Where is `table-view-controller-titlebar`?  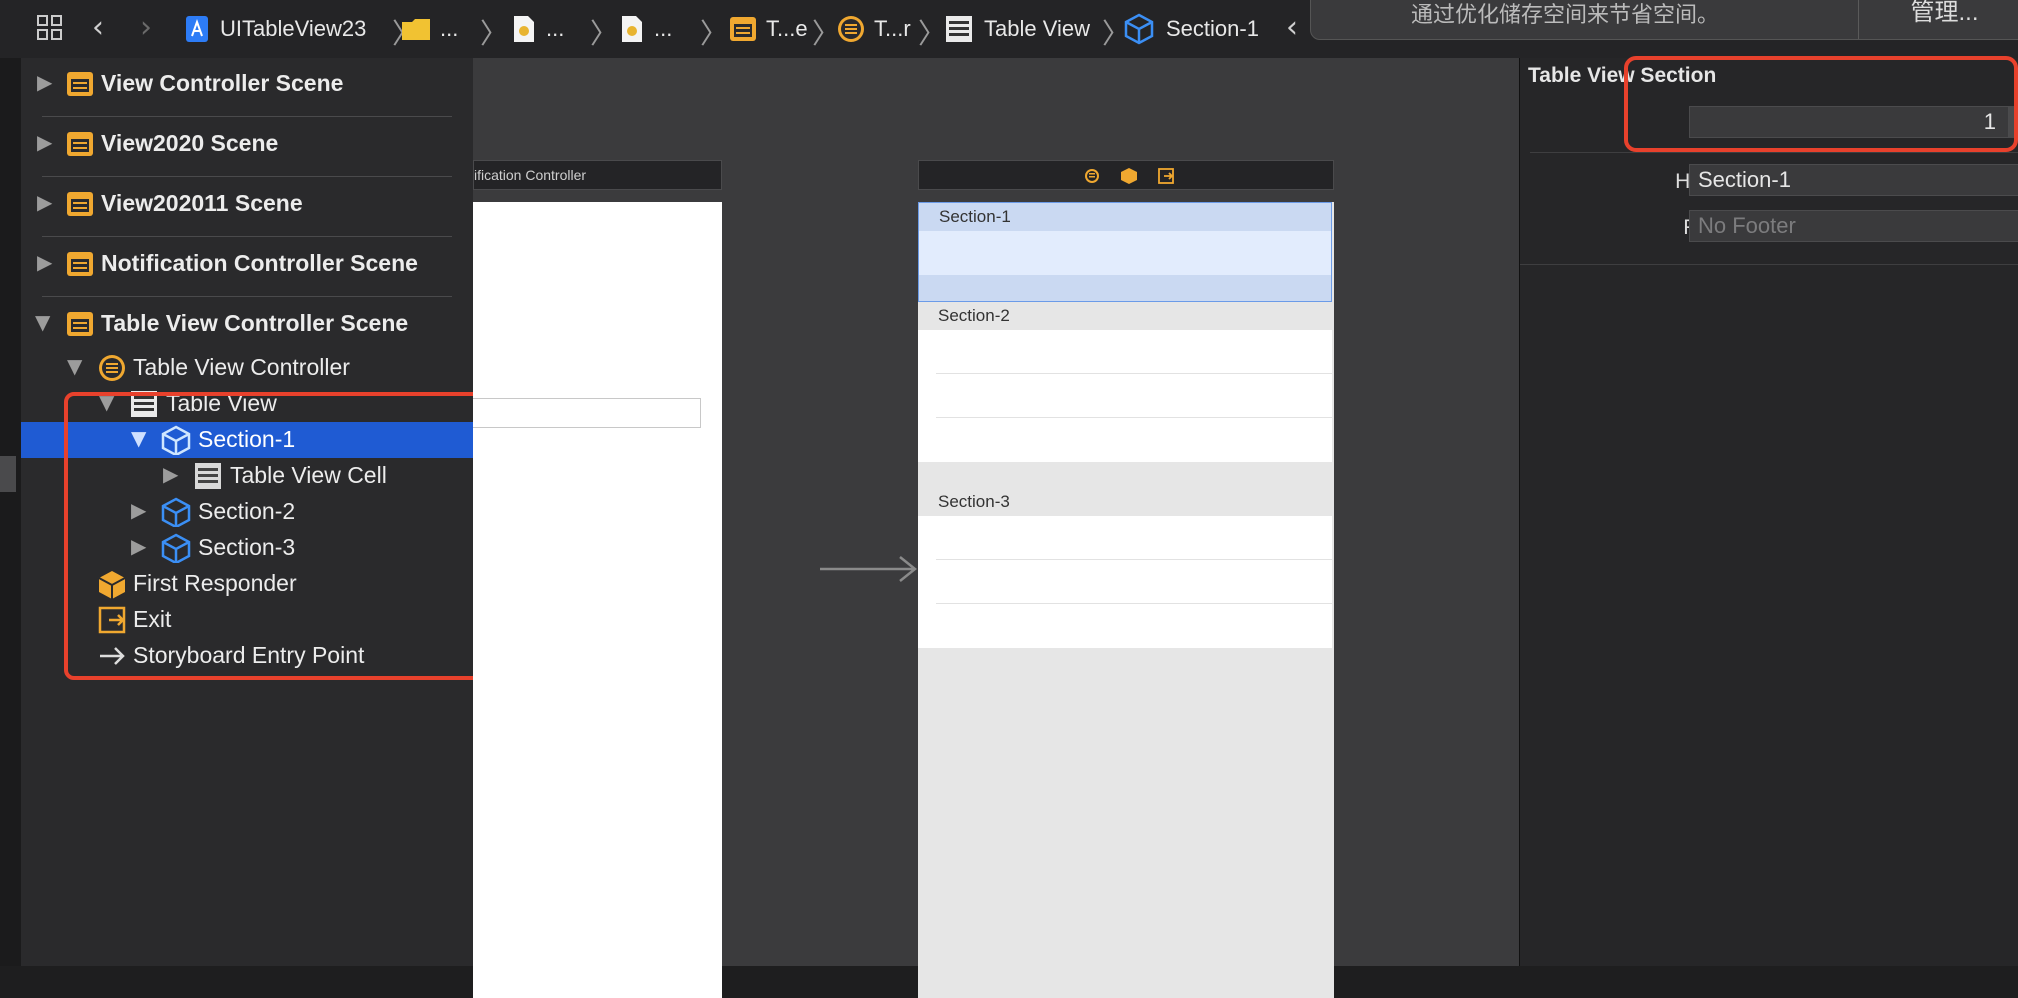 table-view-controller-titlebar is located at coordinates (1126, 175).